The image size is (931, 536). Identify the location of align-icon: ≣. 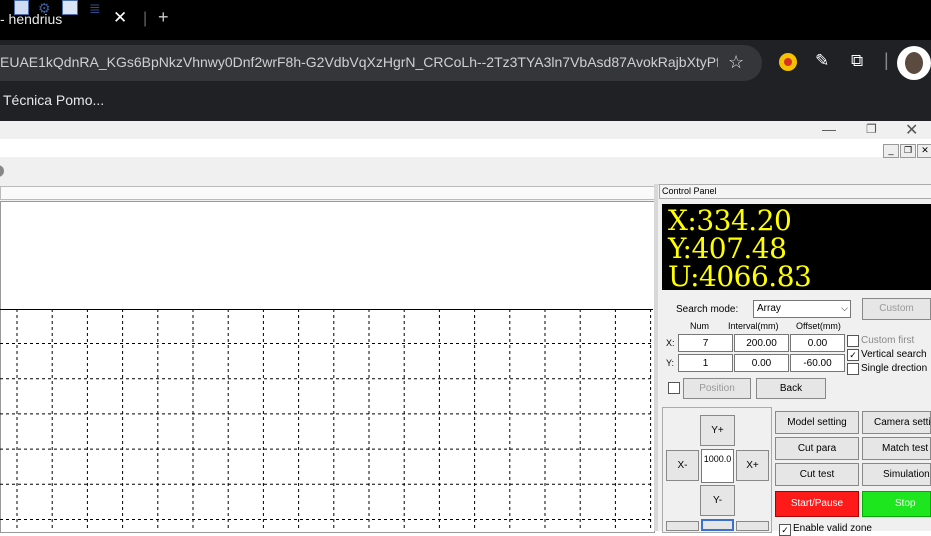
(95, 8).